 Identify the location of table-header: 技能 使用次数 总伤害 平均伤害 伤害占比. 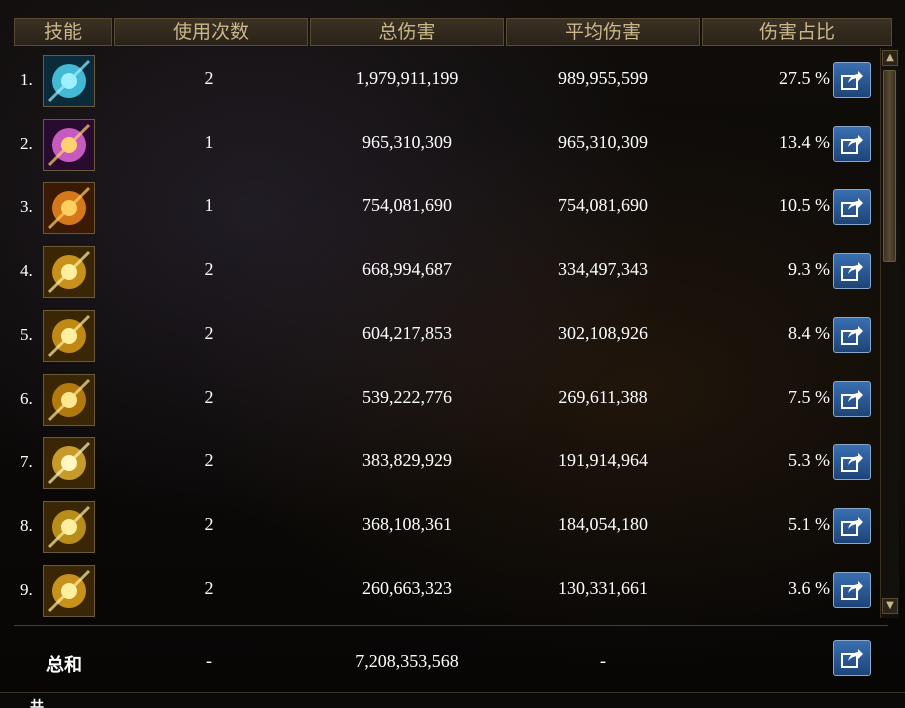
(452, 32).